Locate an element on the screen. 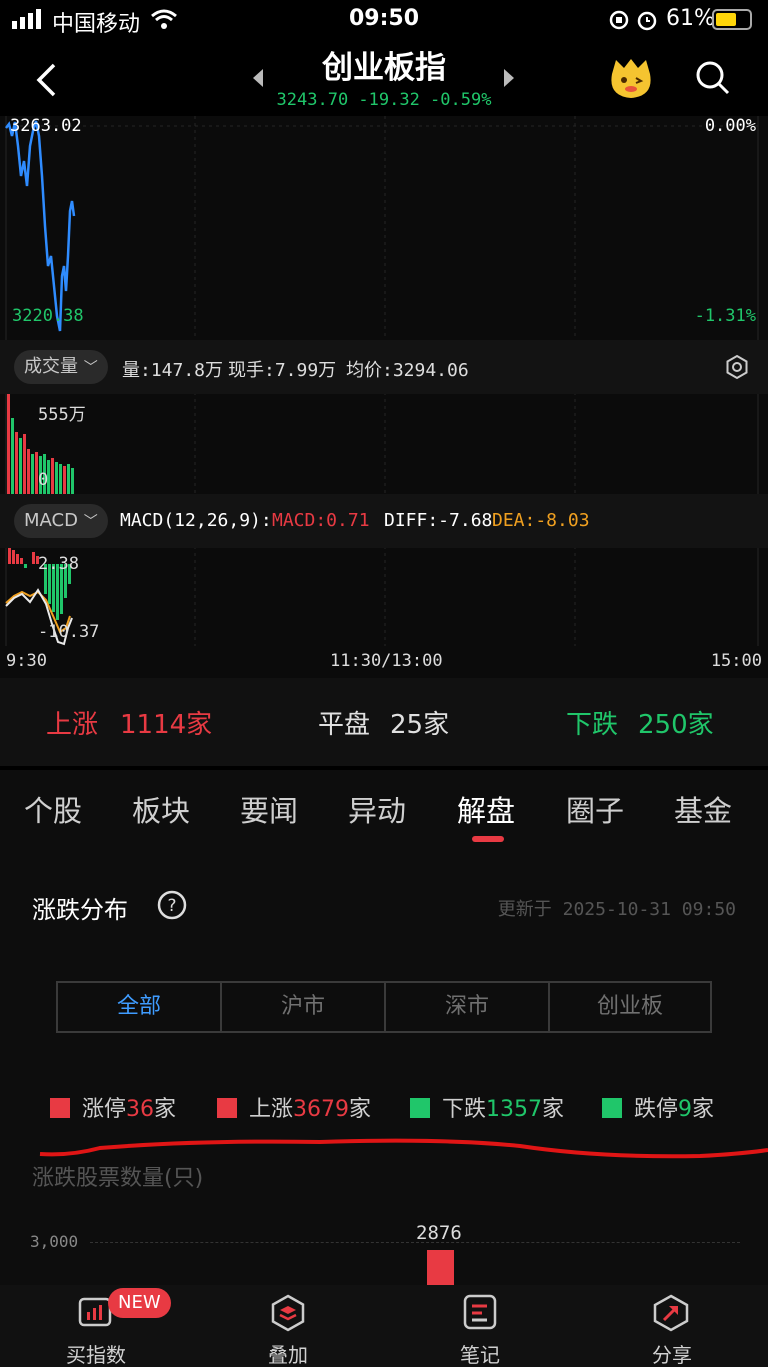 This screenshot has width=768, height=1367. mascot-icon is located at coordinates (631, 79).